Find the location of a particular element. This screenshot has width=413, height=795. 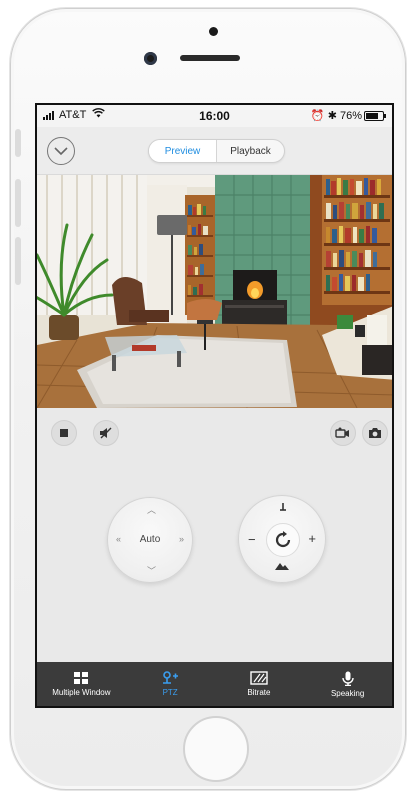

battery-fill is located at coordinates (372, 116).